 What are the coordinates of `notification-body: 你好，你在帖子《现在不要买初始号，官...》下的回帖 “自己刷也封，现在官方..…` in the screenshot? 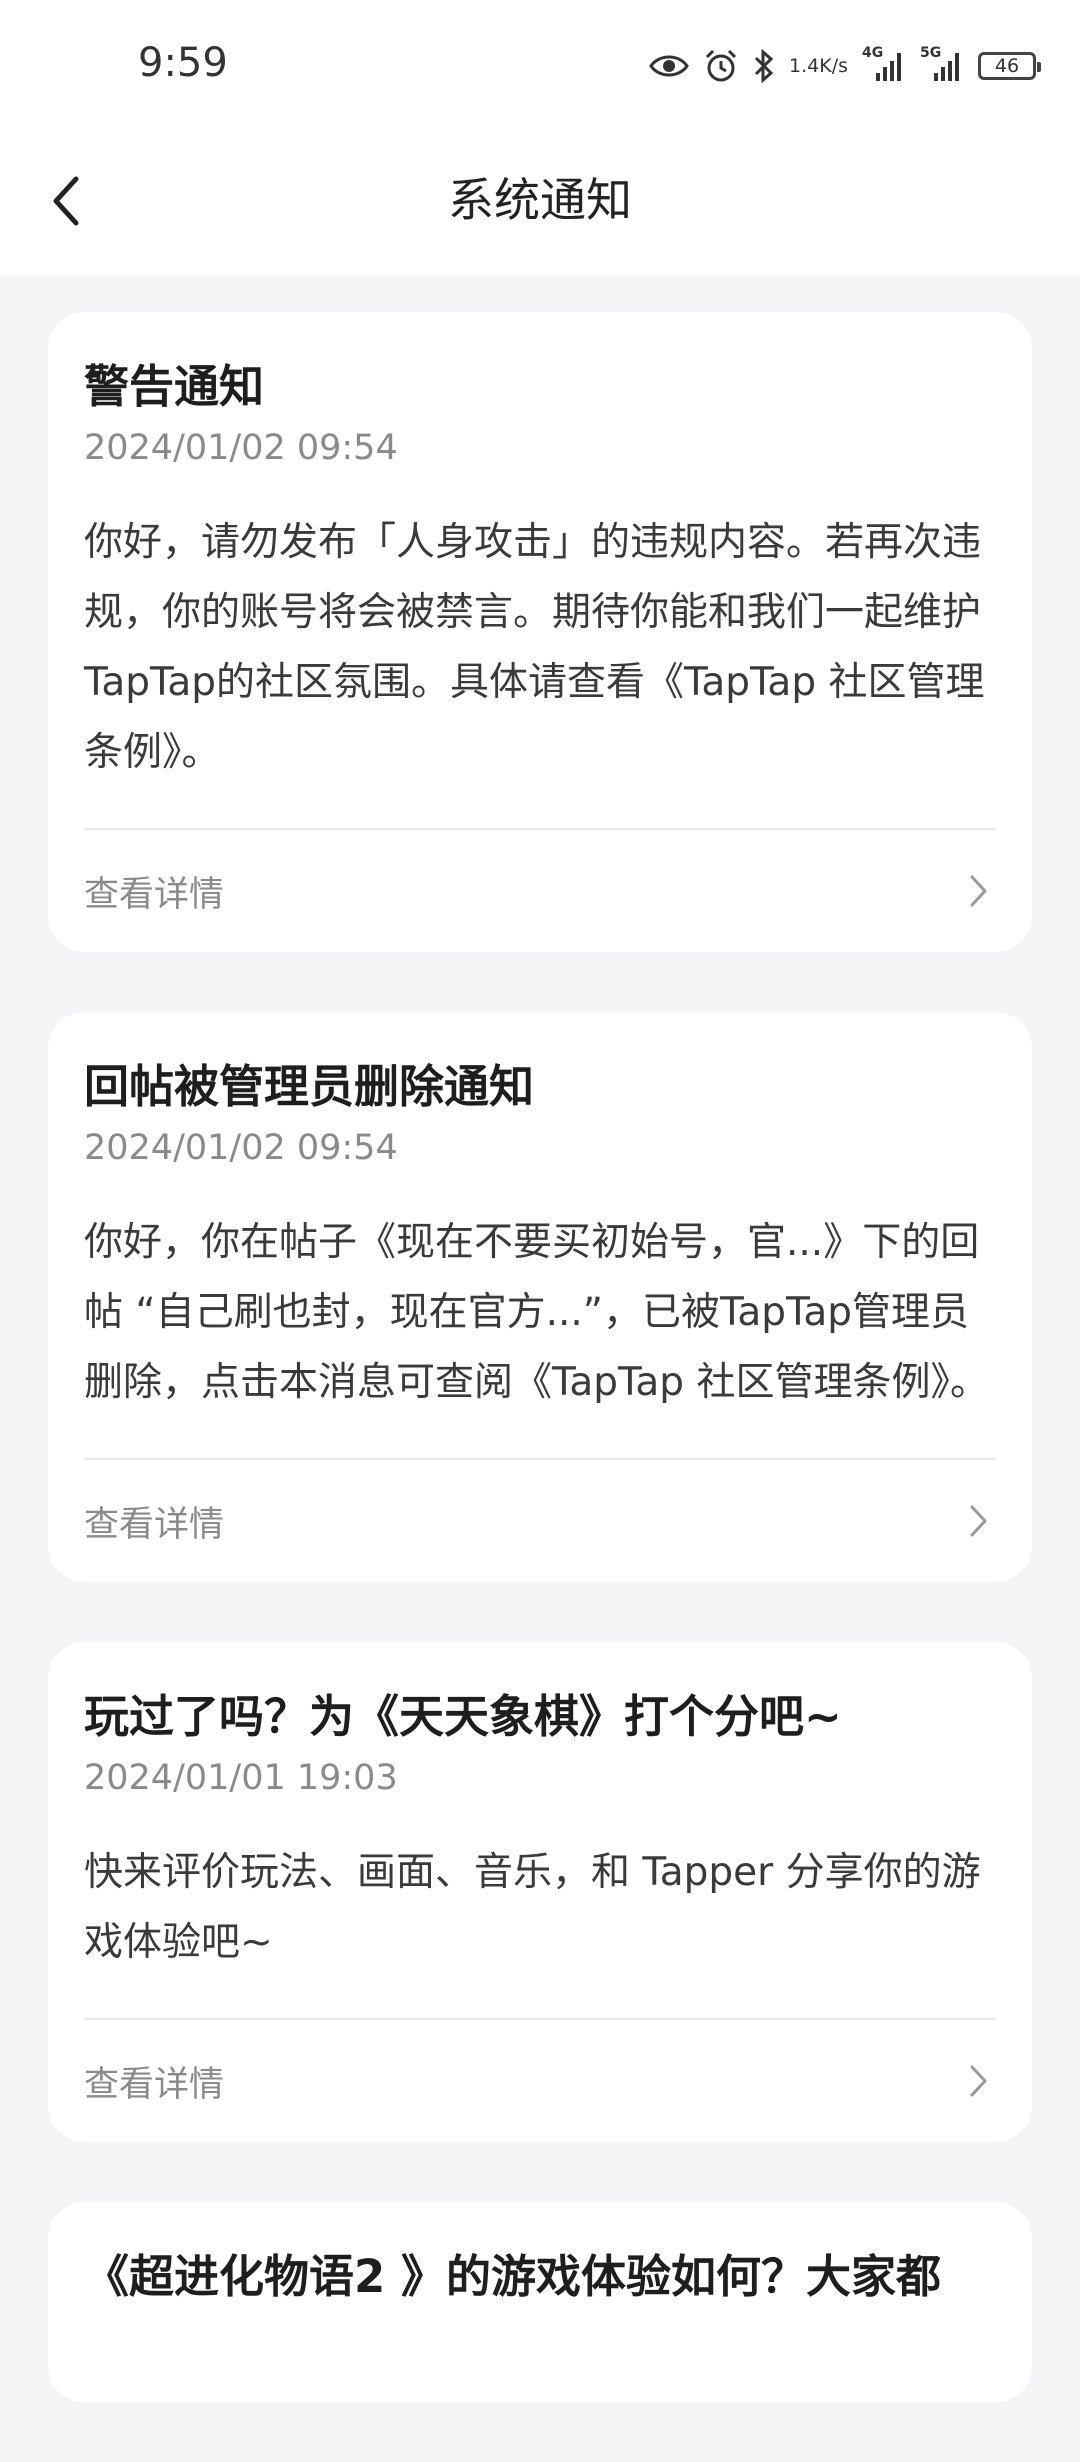 It's located at (536, 1312).